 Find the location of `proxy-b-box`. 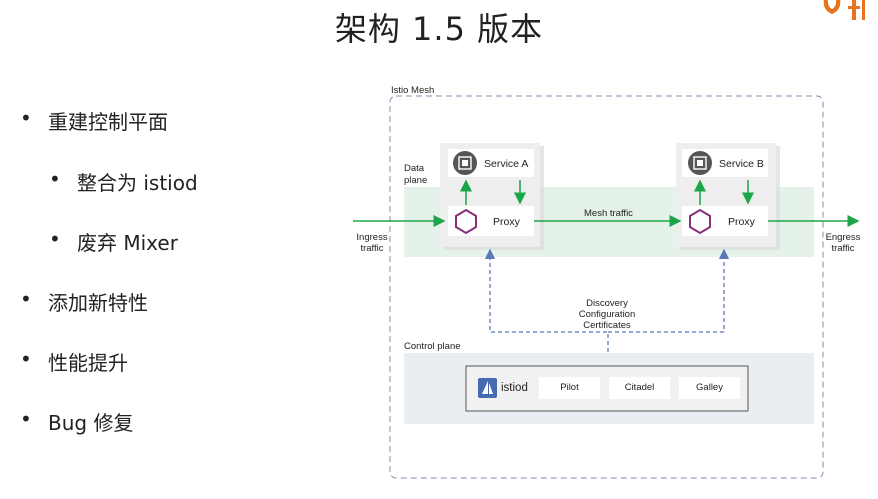

proxy-b-box is located at coordinates (725, 221).